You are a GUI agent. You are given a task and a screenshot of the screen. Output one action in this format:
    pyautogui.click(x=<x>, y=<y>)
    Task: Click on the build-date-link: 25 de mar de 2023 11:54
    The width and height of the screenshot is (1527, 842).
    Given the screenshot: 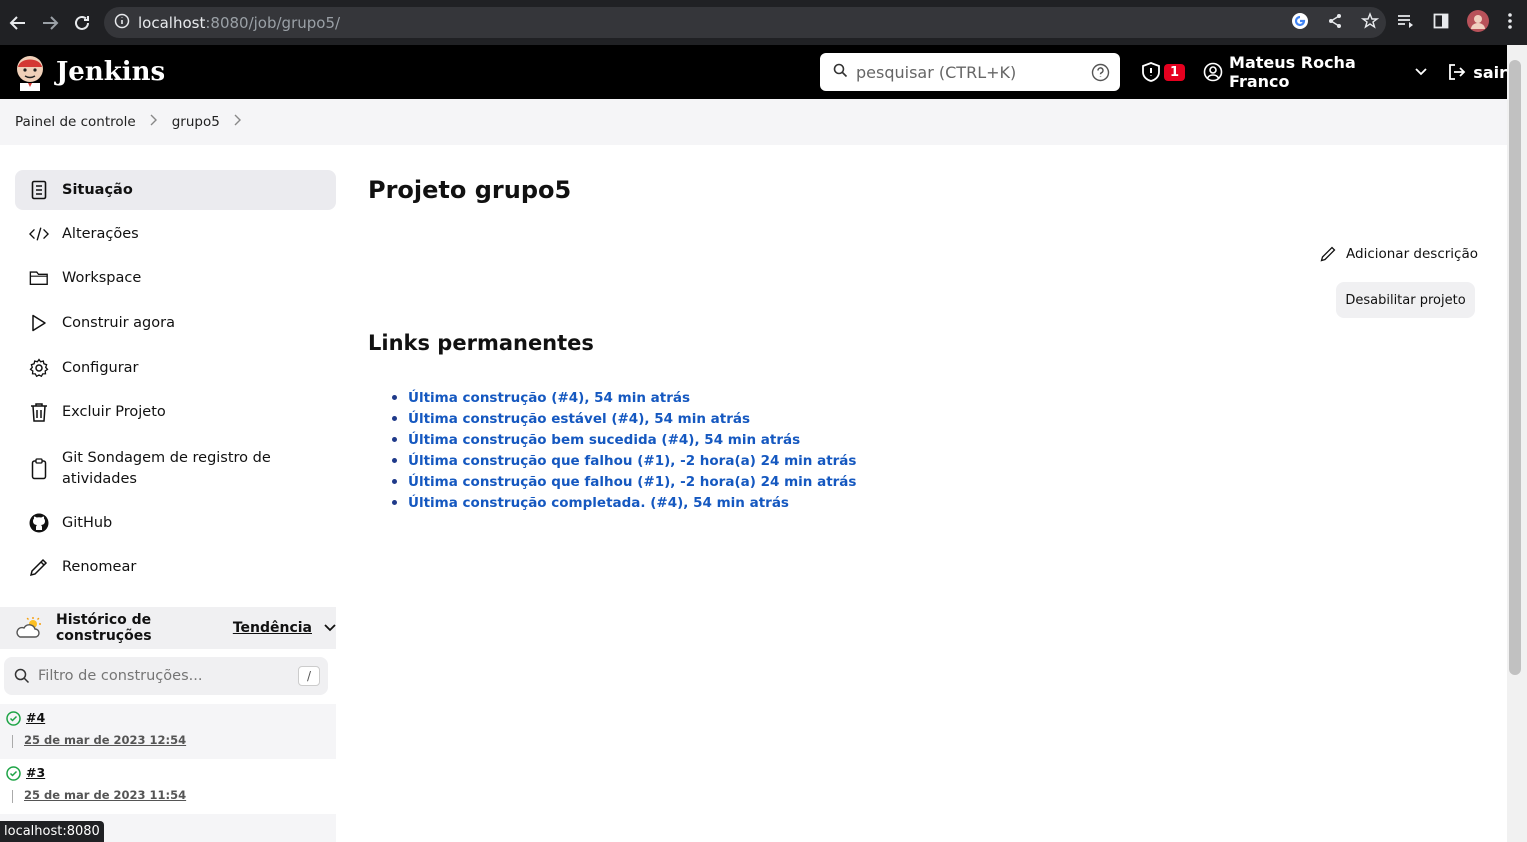 What is the action you would take?
    pyautogui.click(x=105, y=795)
    